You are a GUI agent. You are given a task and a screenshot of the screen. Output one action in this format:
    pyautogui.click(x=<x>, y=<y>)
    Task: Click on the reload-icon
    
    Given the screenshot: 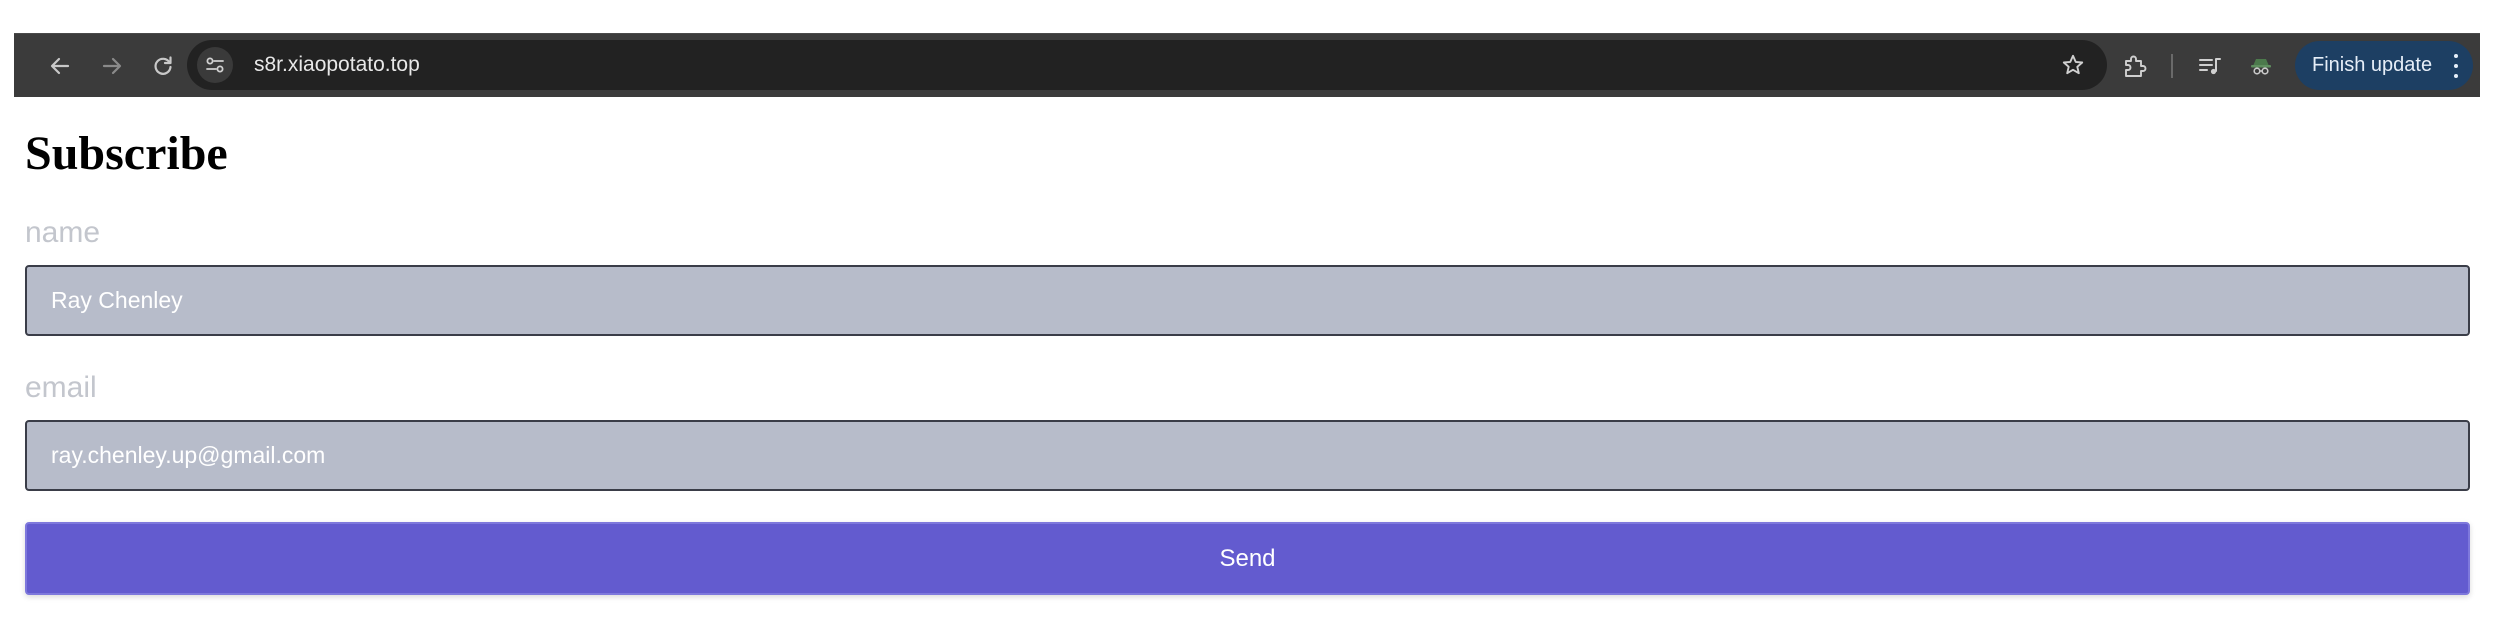 What is the action you would take?
    pyautogui.click(x=163, y=65)
    